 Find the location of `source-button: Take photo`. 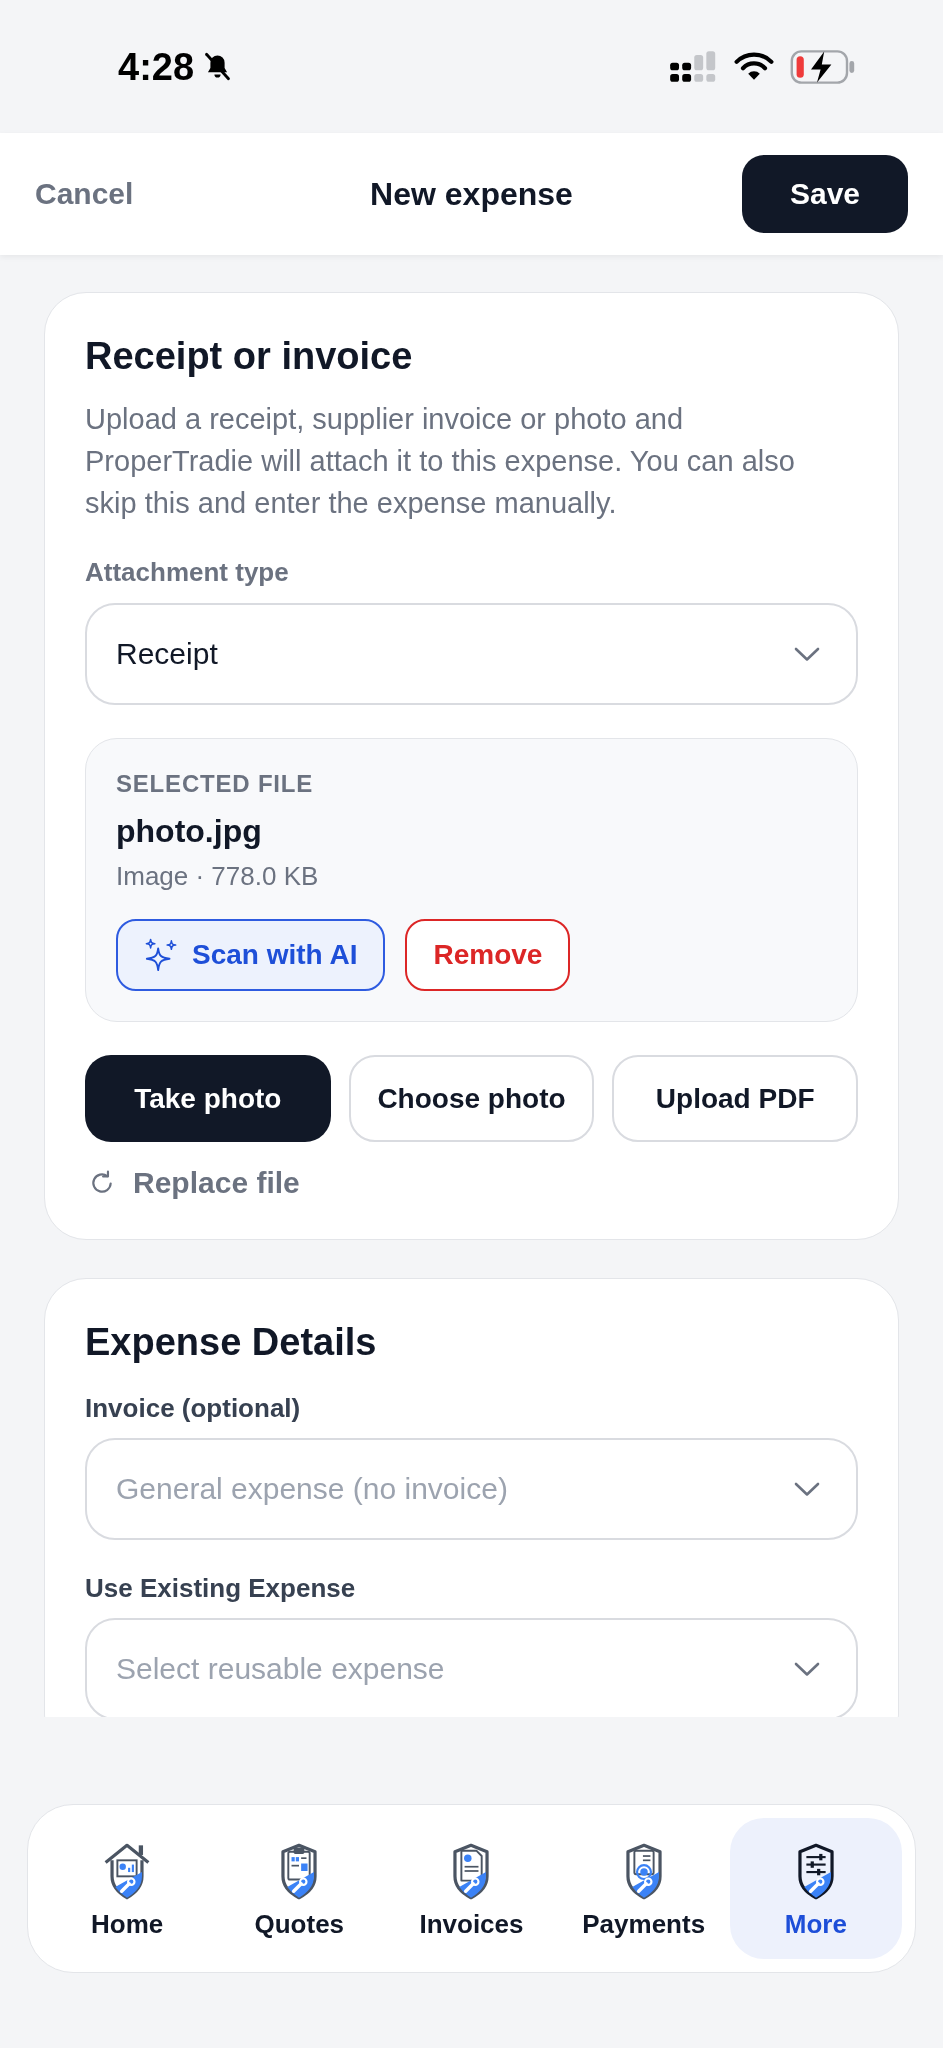

source-button: Take photo is located at coordinates (208, 1098).